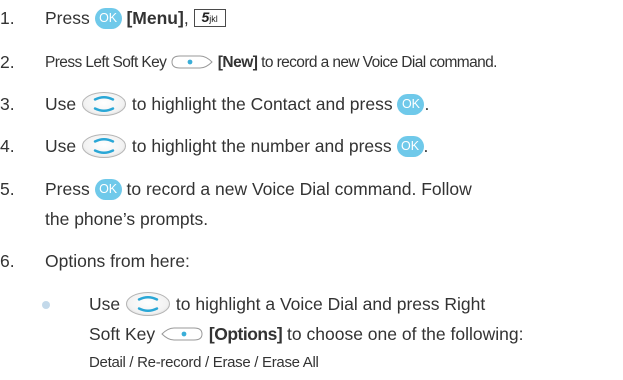 This screenshot has width=623, height=380. Describe the element at coordinates (155, 18) in the screenshot. I see `menu-label: [Menu]` at that location.